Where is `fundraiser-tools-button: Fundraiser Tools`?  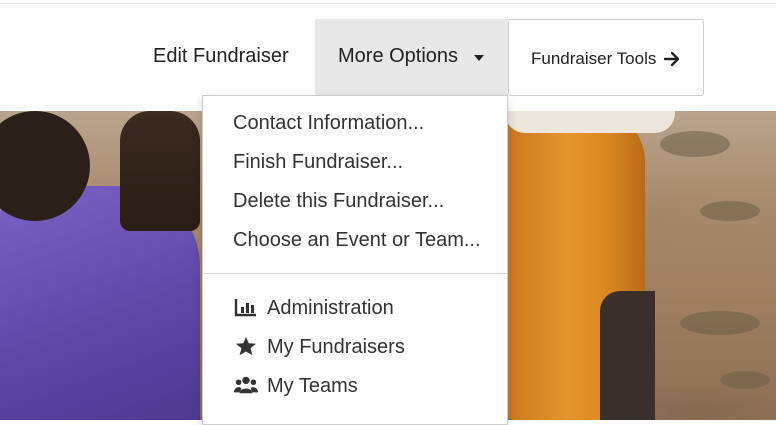
fundraiser-tools-button: Fundraiser Tools is located at coordinates (606, 57).